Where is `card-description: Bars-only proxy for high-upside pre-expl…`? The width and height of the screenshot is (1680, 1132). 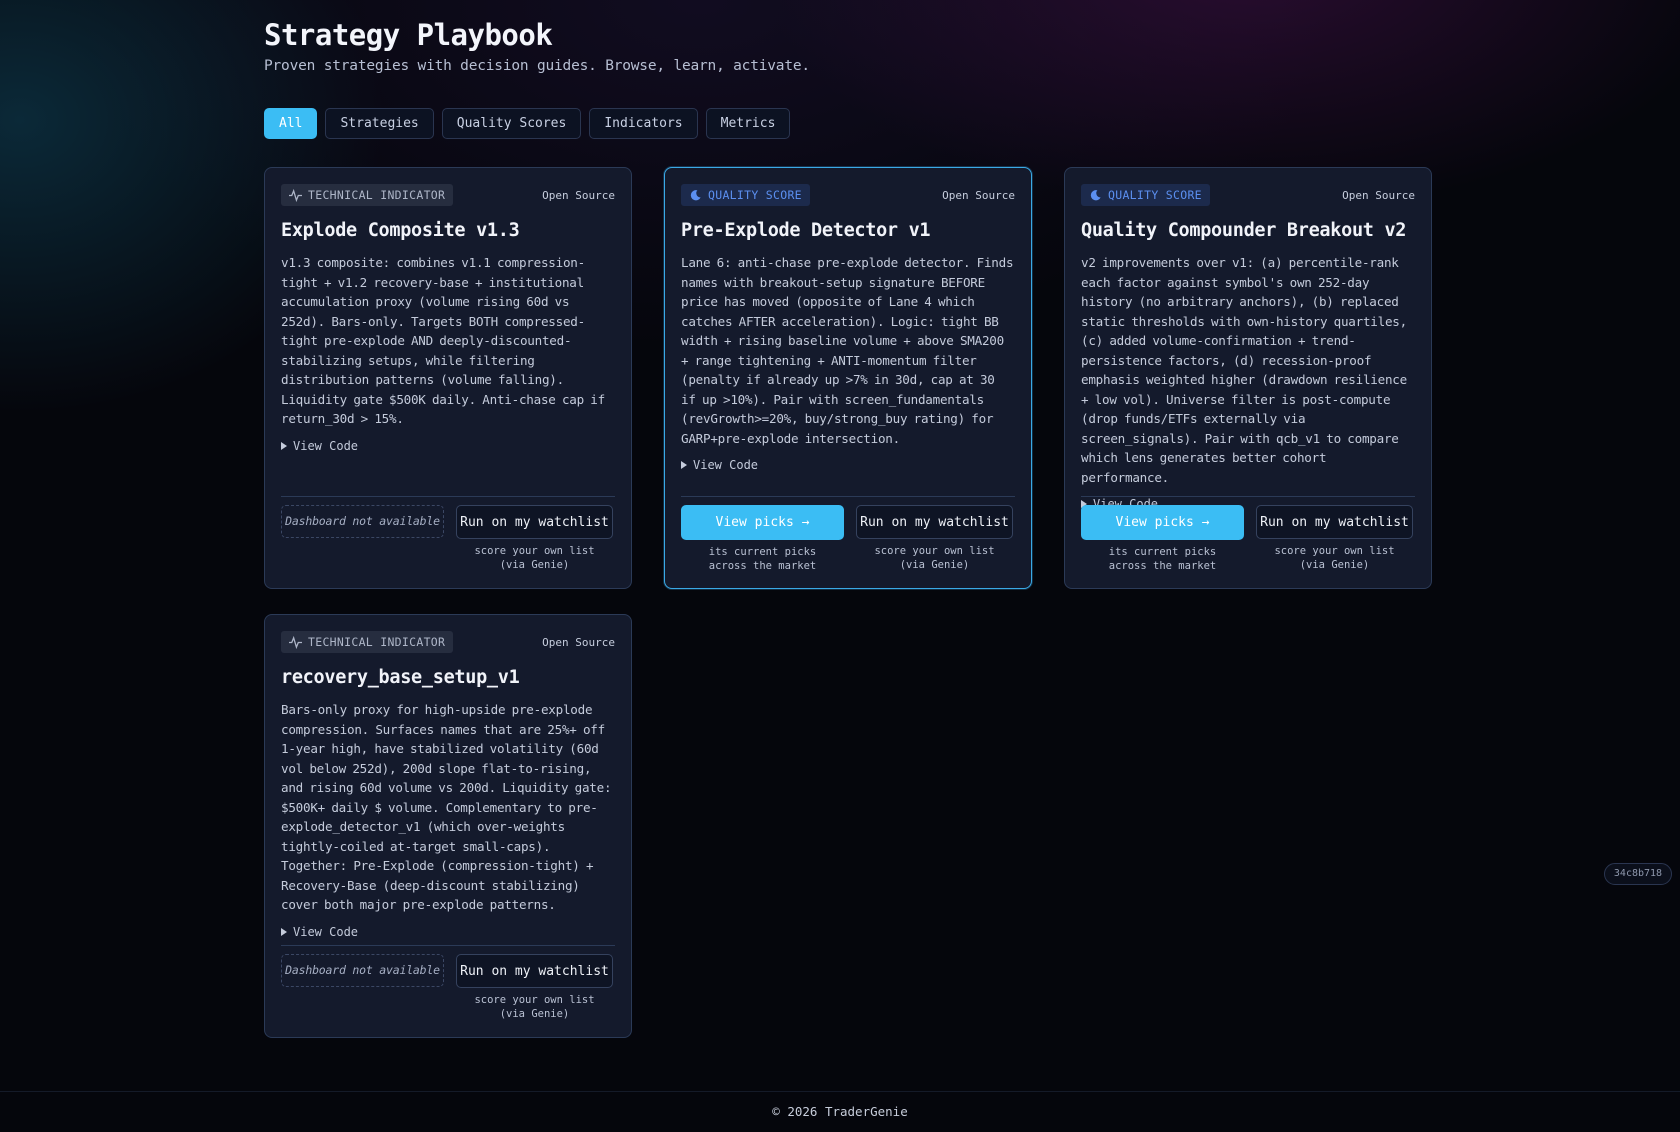 card-description: Bars-only proxy for high-upside pre-expl… is located at coordinates (446, 807).